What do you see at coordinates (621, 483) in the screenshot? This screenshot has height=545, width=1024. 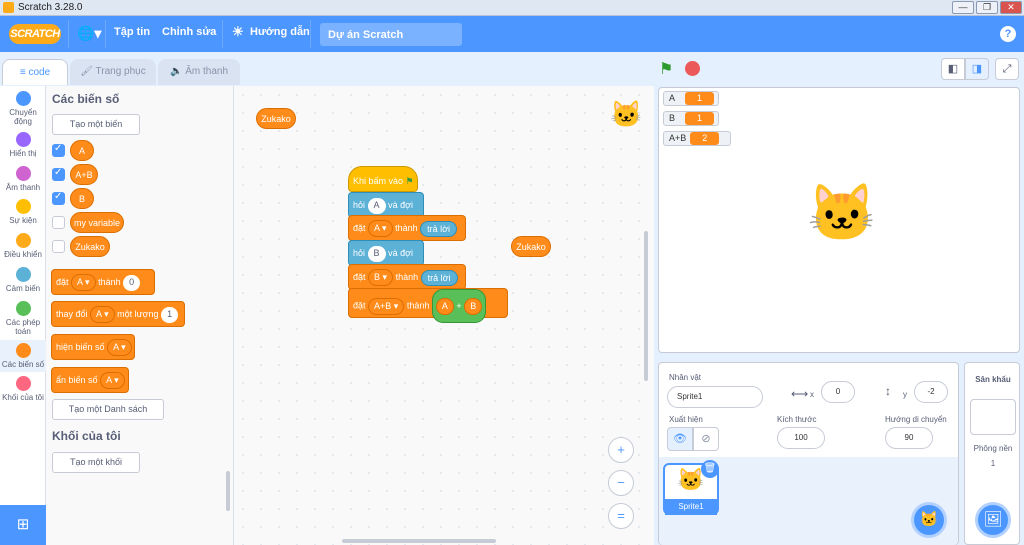 I see `zoom-out-icon: −` at bounding box center [621, 483].